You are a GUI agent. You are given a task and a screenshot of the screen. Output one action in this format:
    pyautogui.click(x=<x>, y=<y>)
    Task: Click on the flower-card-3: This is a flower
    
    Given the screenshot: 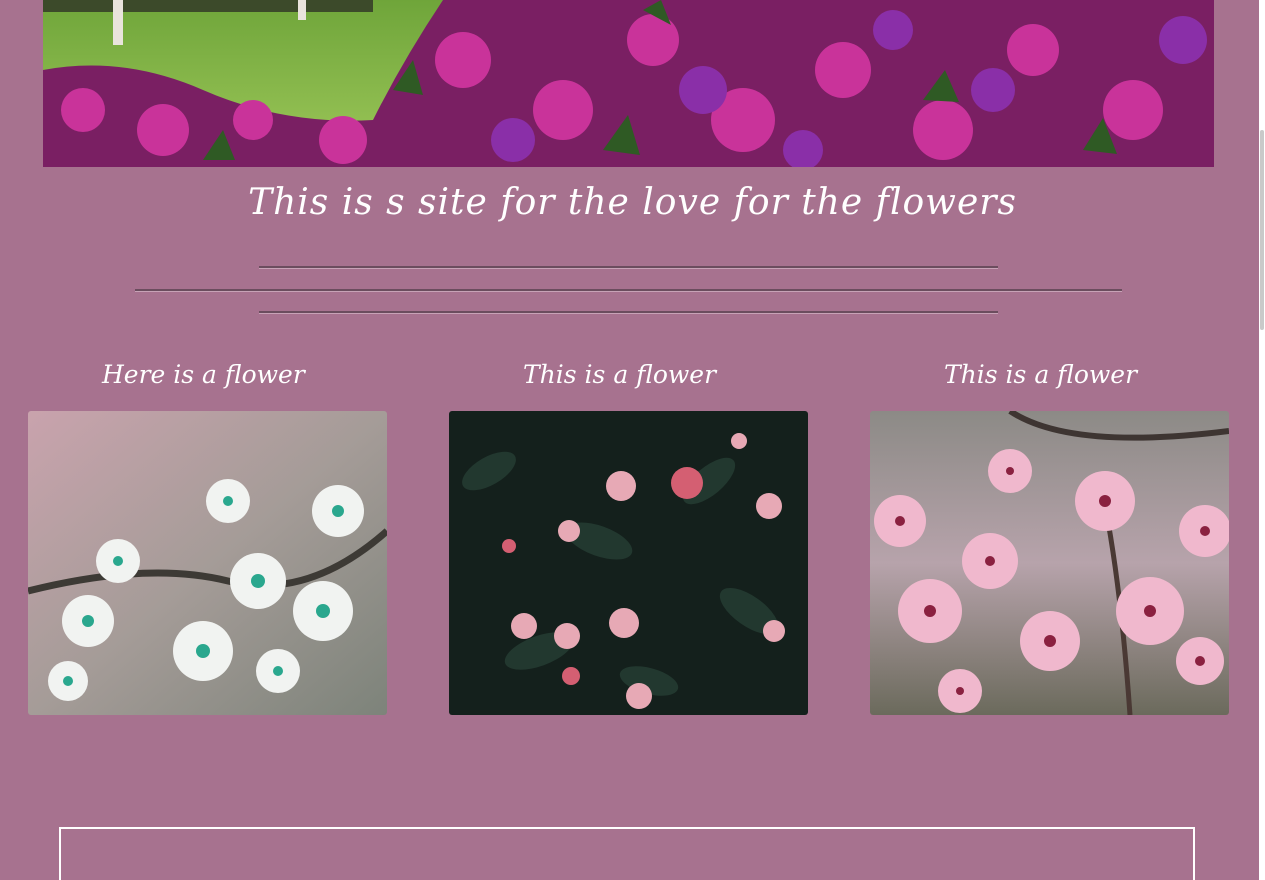 What is the action you would take?
    pyautogui.click(x=1049, y=537)
    